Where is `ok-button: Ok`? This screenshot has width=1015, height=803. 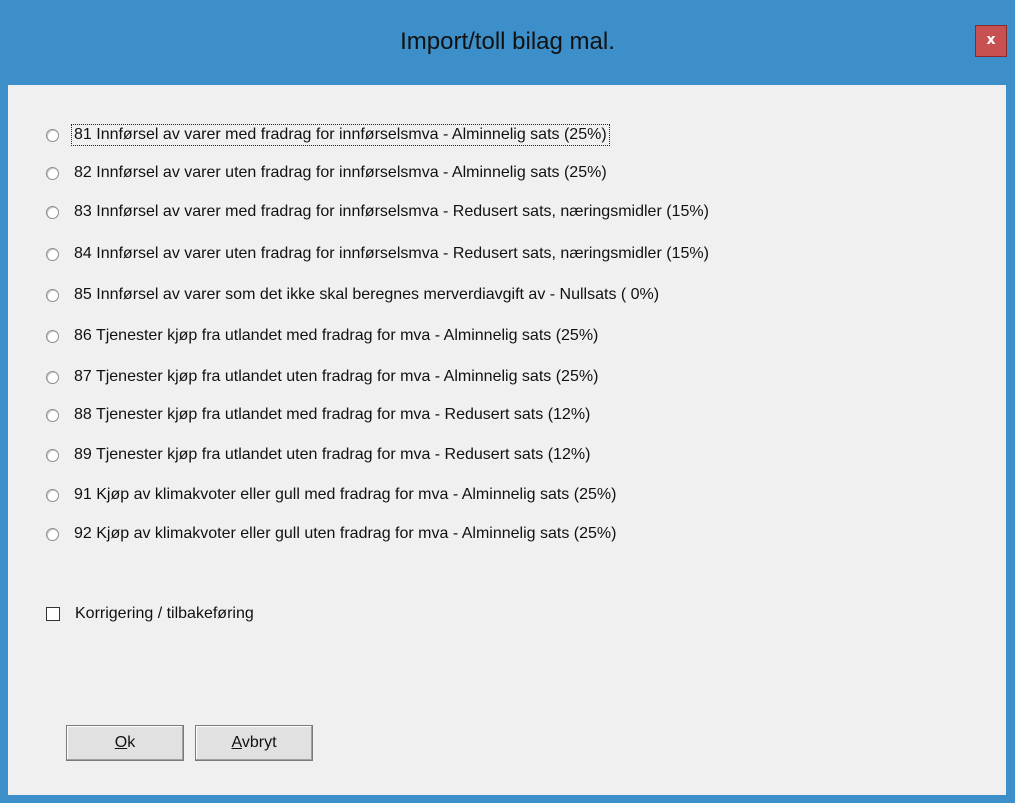 ok-button: Ok is located at coordinates (125, 743).